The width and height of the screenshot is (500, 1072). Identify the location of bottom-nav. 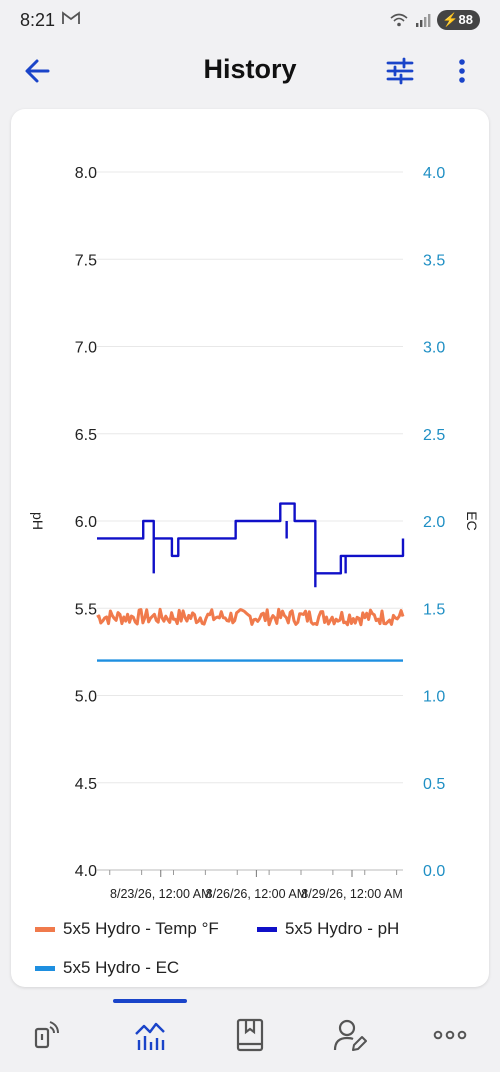
(250, 1033).